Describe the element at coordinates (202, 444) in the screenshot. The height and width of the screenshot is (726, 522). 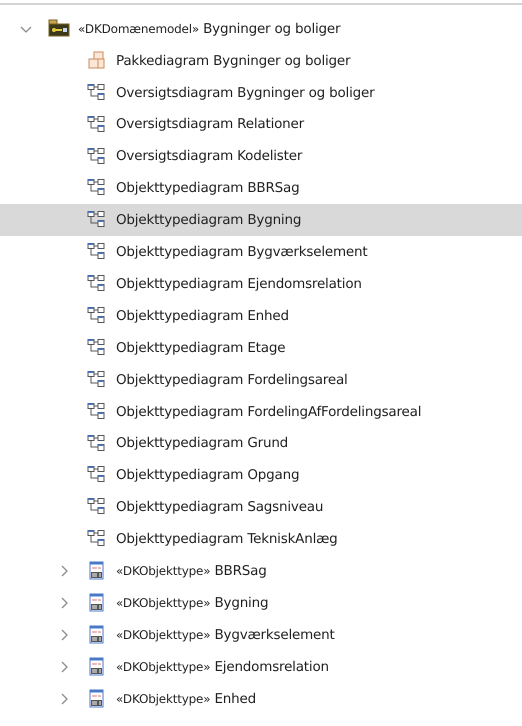
I see `tree-item-label: Objekttypediagram Grund` at that location.